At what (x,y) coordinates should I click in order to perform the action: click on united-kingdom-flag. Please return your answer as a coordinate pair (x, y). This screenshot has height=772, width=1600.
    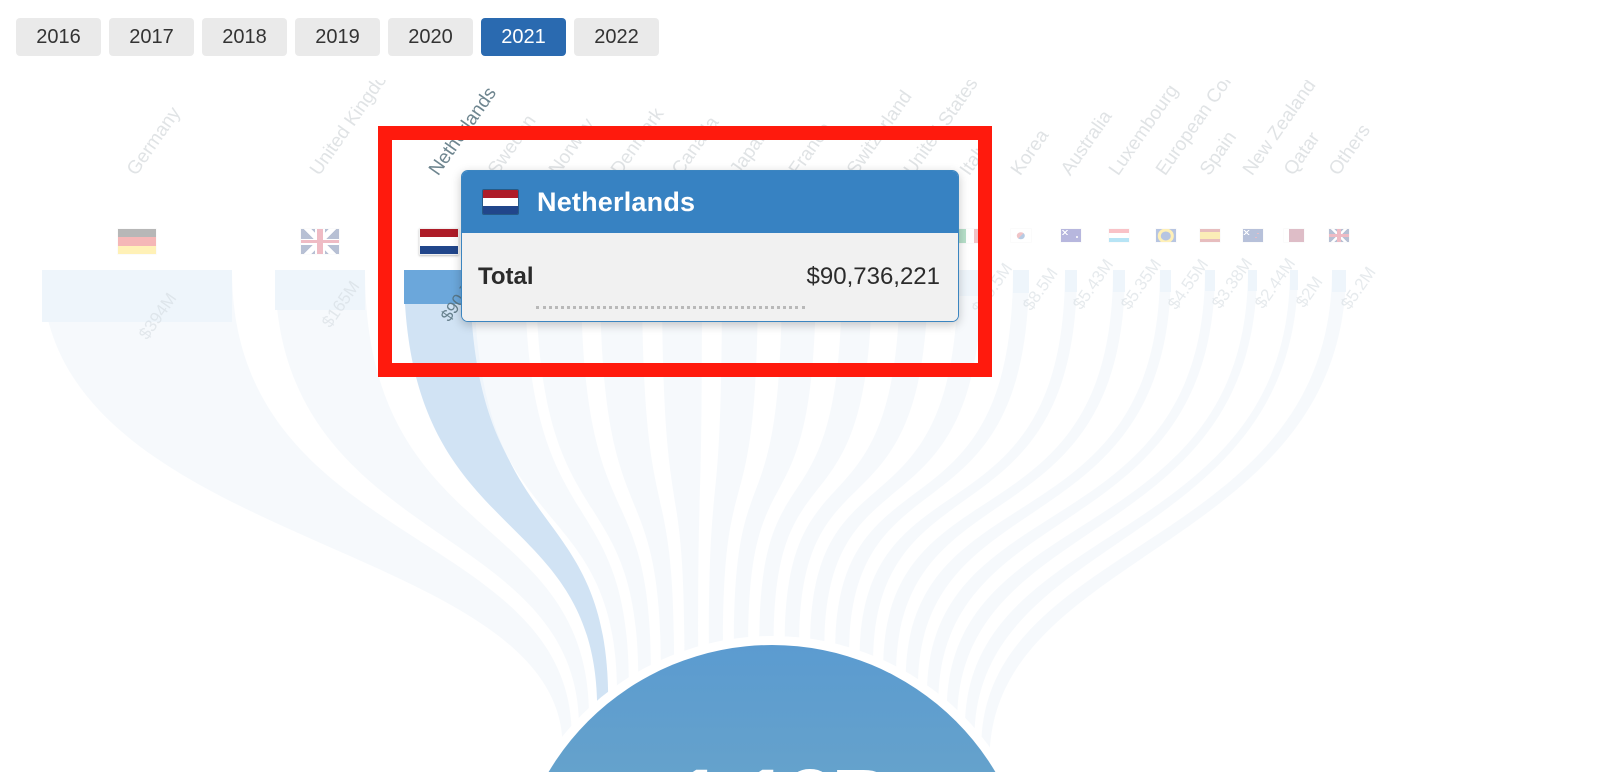
    Looking at the image, I should click on (320, 241).